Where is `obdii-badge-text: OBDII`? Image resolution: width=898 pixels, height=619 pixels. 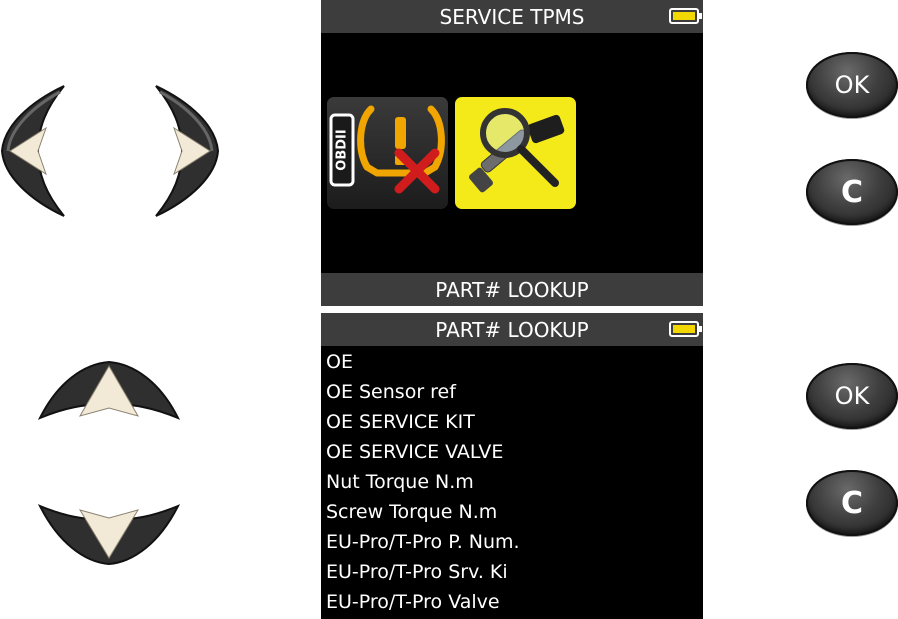 obdii-badge-text: OBDII is located at coordinates (342, 149).